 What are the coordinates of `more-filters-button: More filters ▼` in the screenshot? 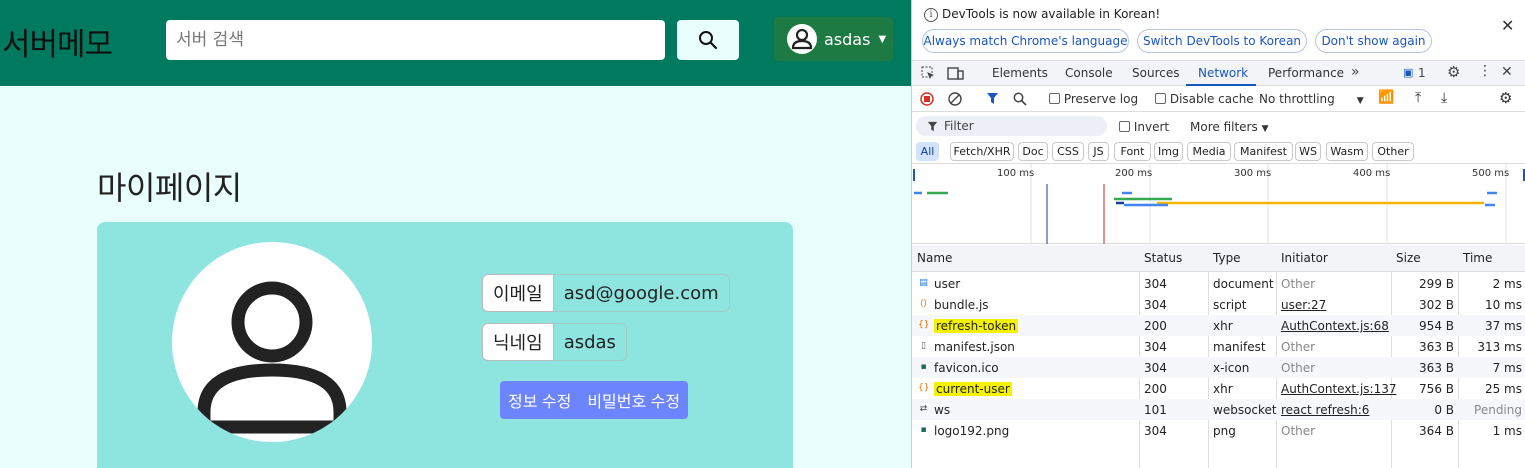 It's located at (1229, 127).